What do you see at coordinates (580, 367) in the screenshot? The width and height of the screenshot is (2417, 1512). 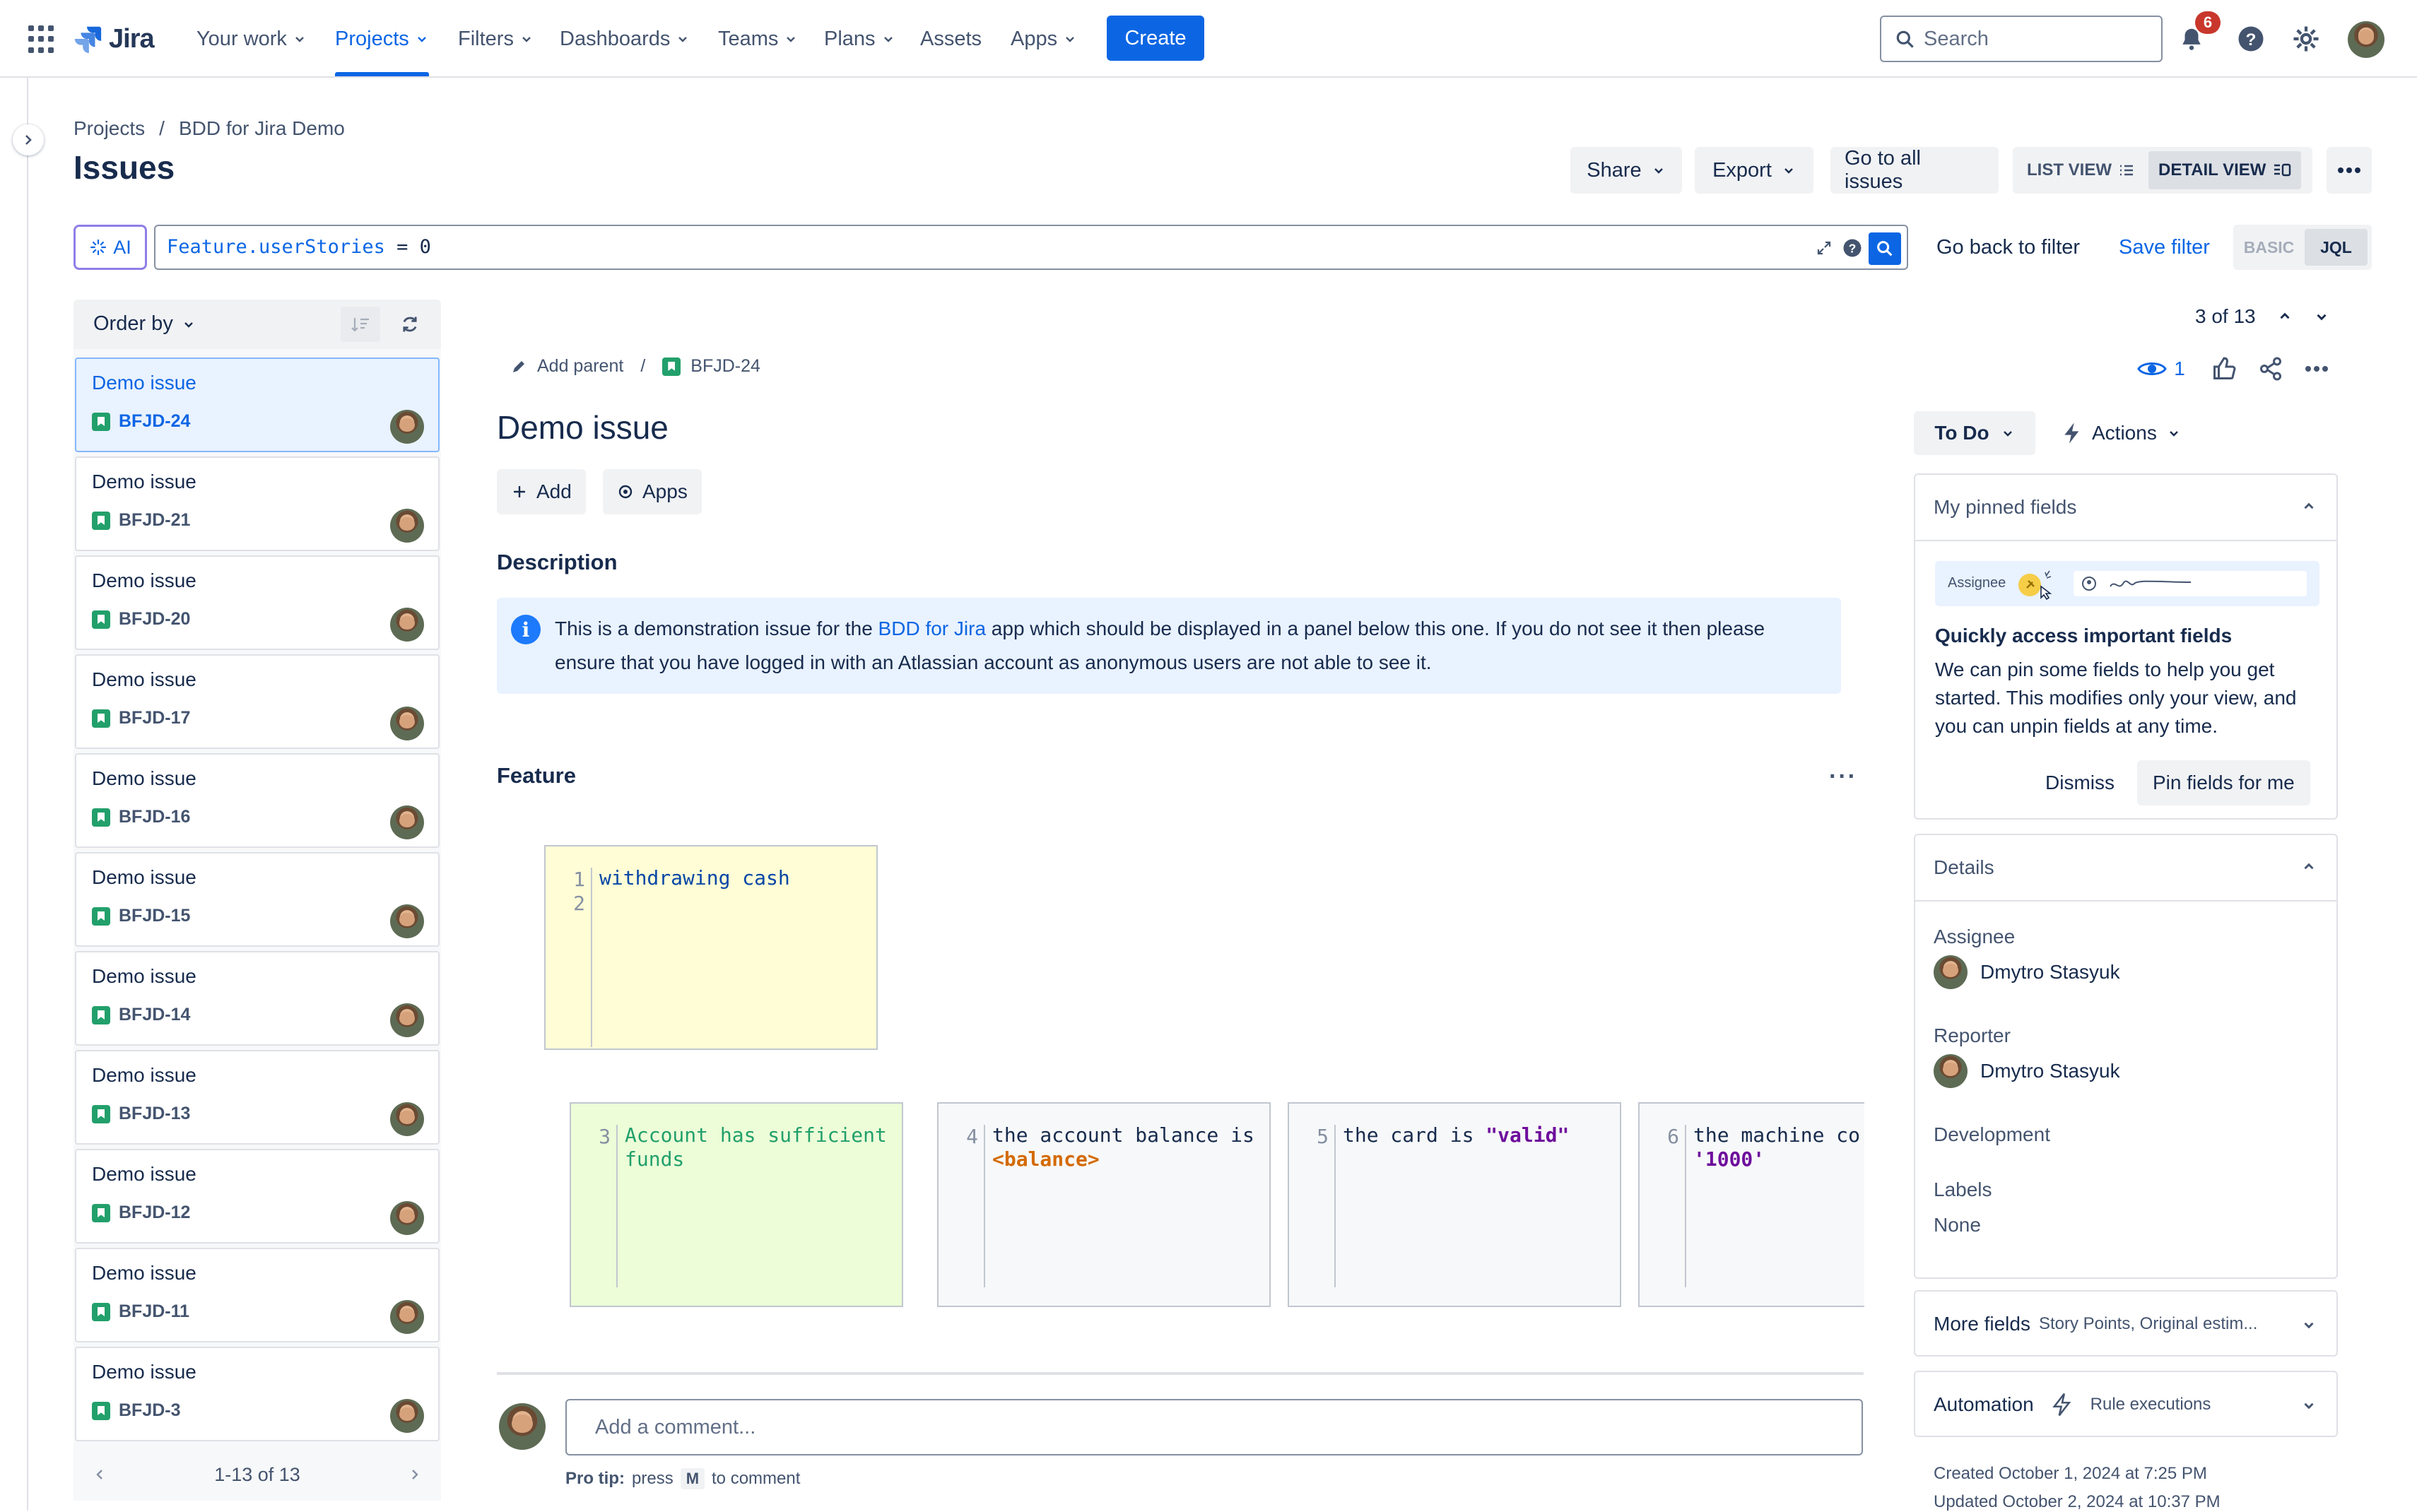 I see `add-parent-link: Add parent` at bounding box center [580, 367].